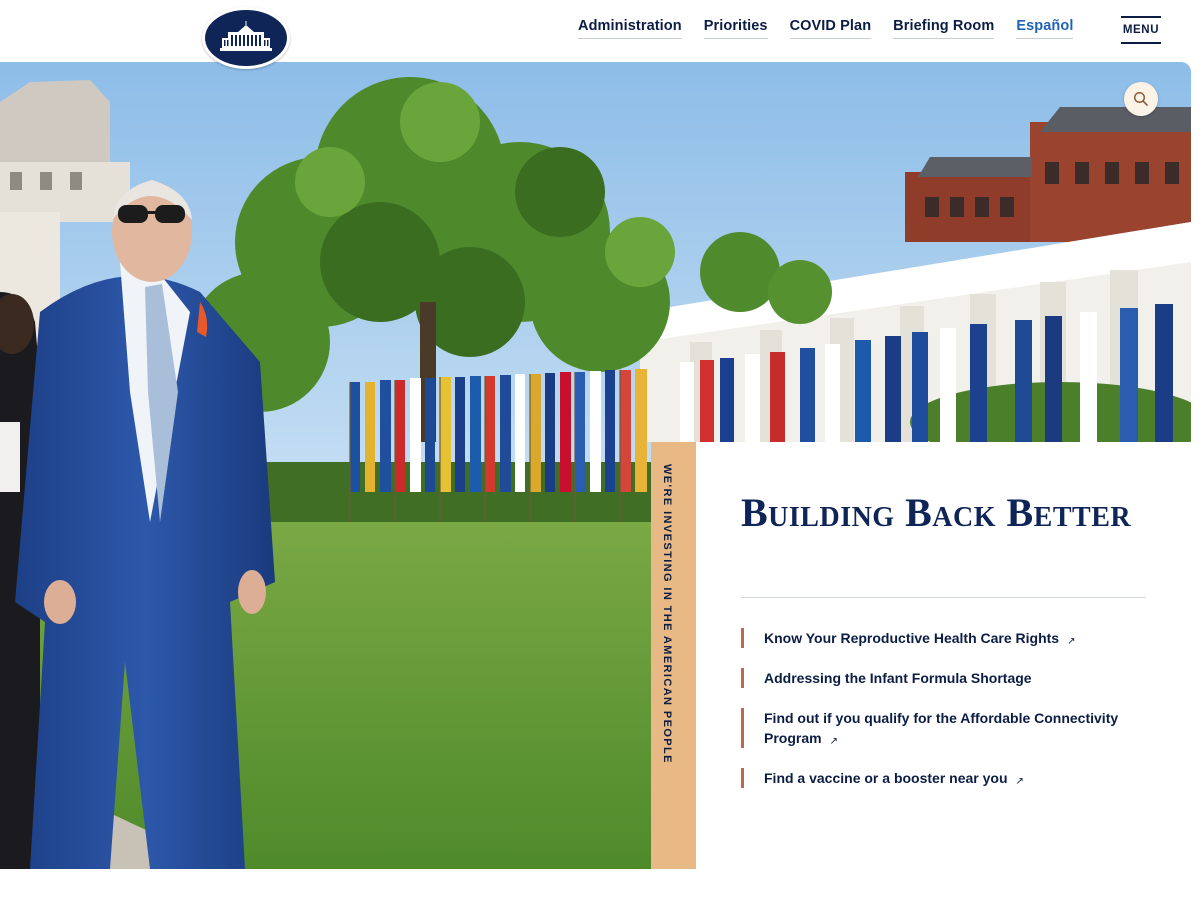 This screenshot has width=1200, height=899. I want to click on menu-label: MENU, so click(1141, 30).